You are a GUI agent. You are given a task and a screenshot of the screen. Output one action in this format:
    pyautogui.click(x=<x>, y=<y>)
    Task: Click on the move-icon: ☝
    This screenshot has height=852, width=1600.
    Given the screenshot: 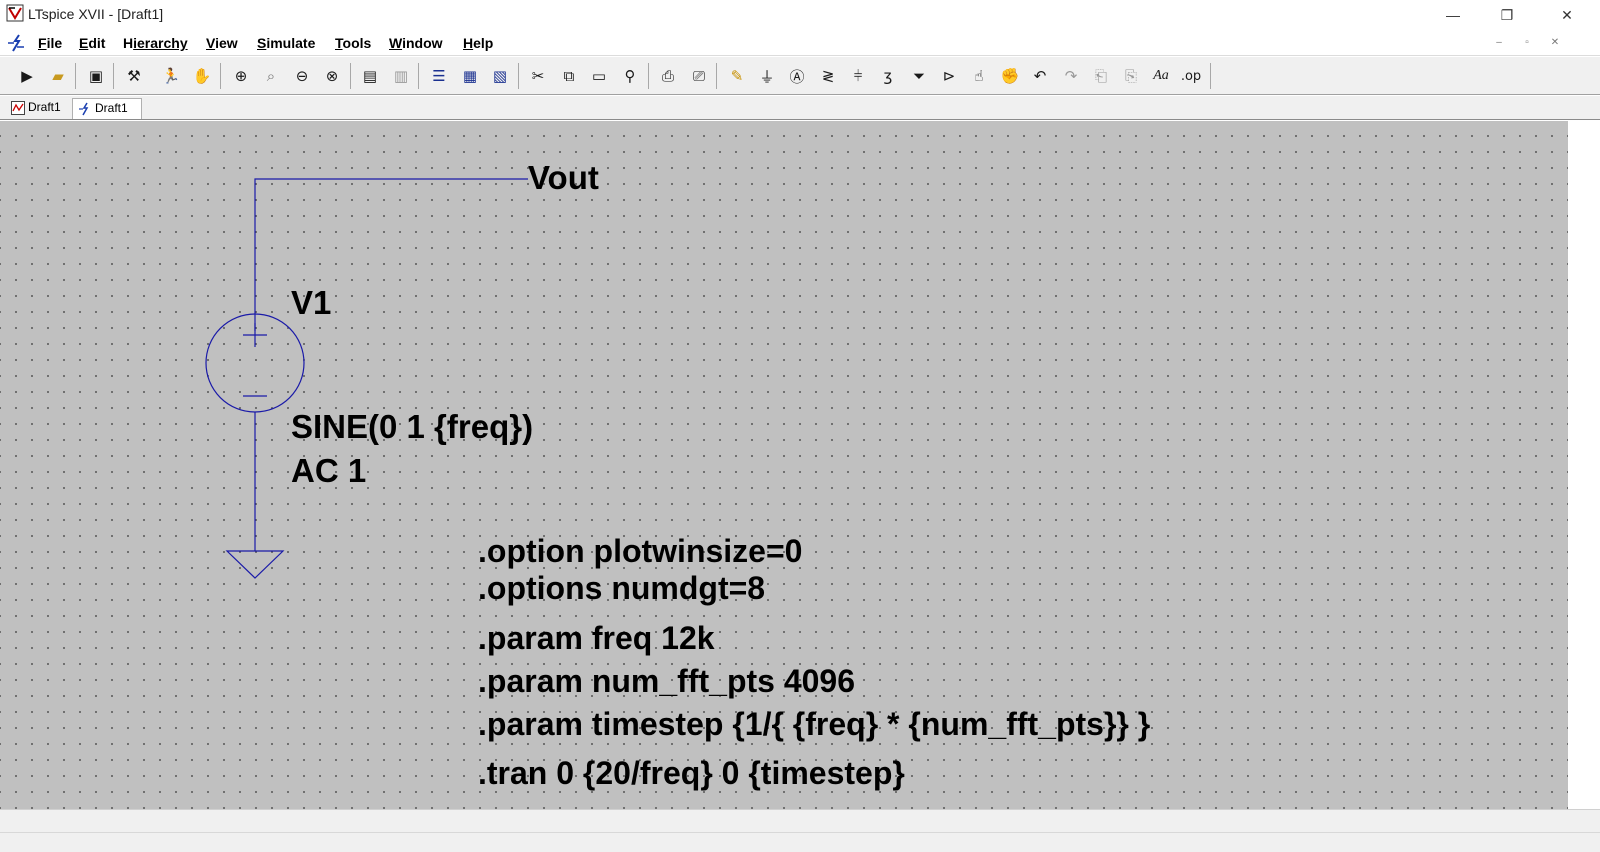 What is the action you would take?
    pyautogui.click(x=979, y=76)
    